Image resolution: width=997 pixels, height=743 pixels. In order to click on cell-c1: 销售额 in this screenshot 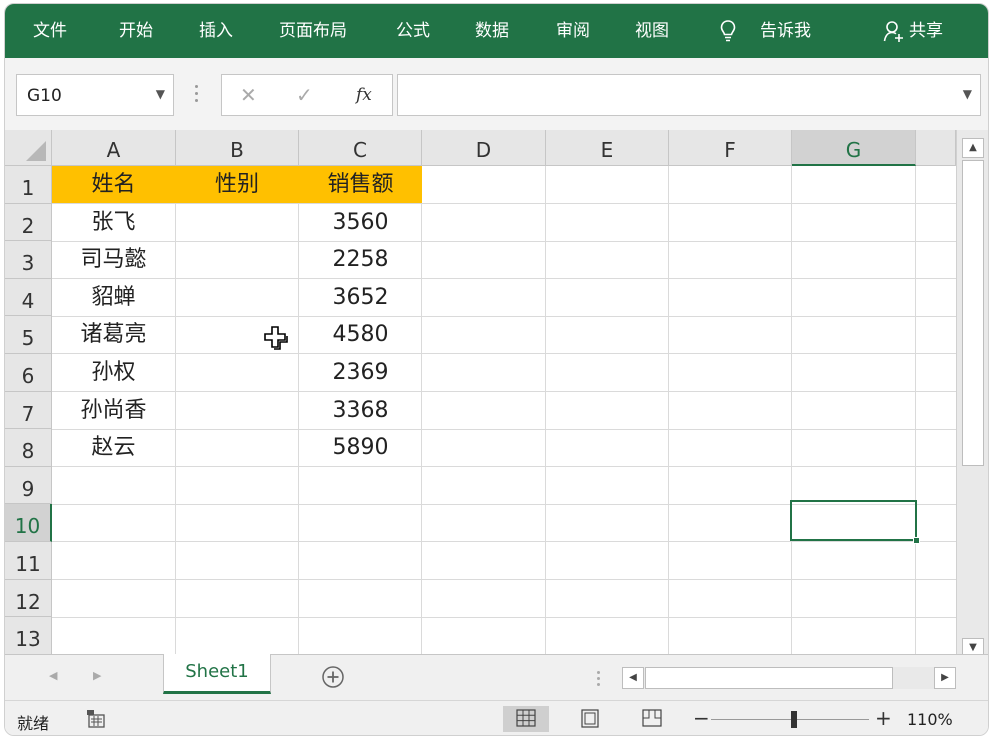, I will do `click(360, 184)`.